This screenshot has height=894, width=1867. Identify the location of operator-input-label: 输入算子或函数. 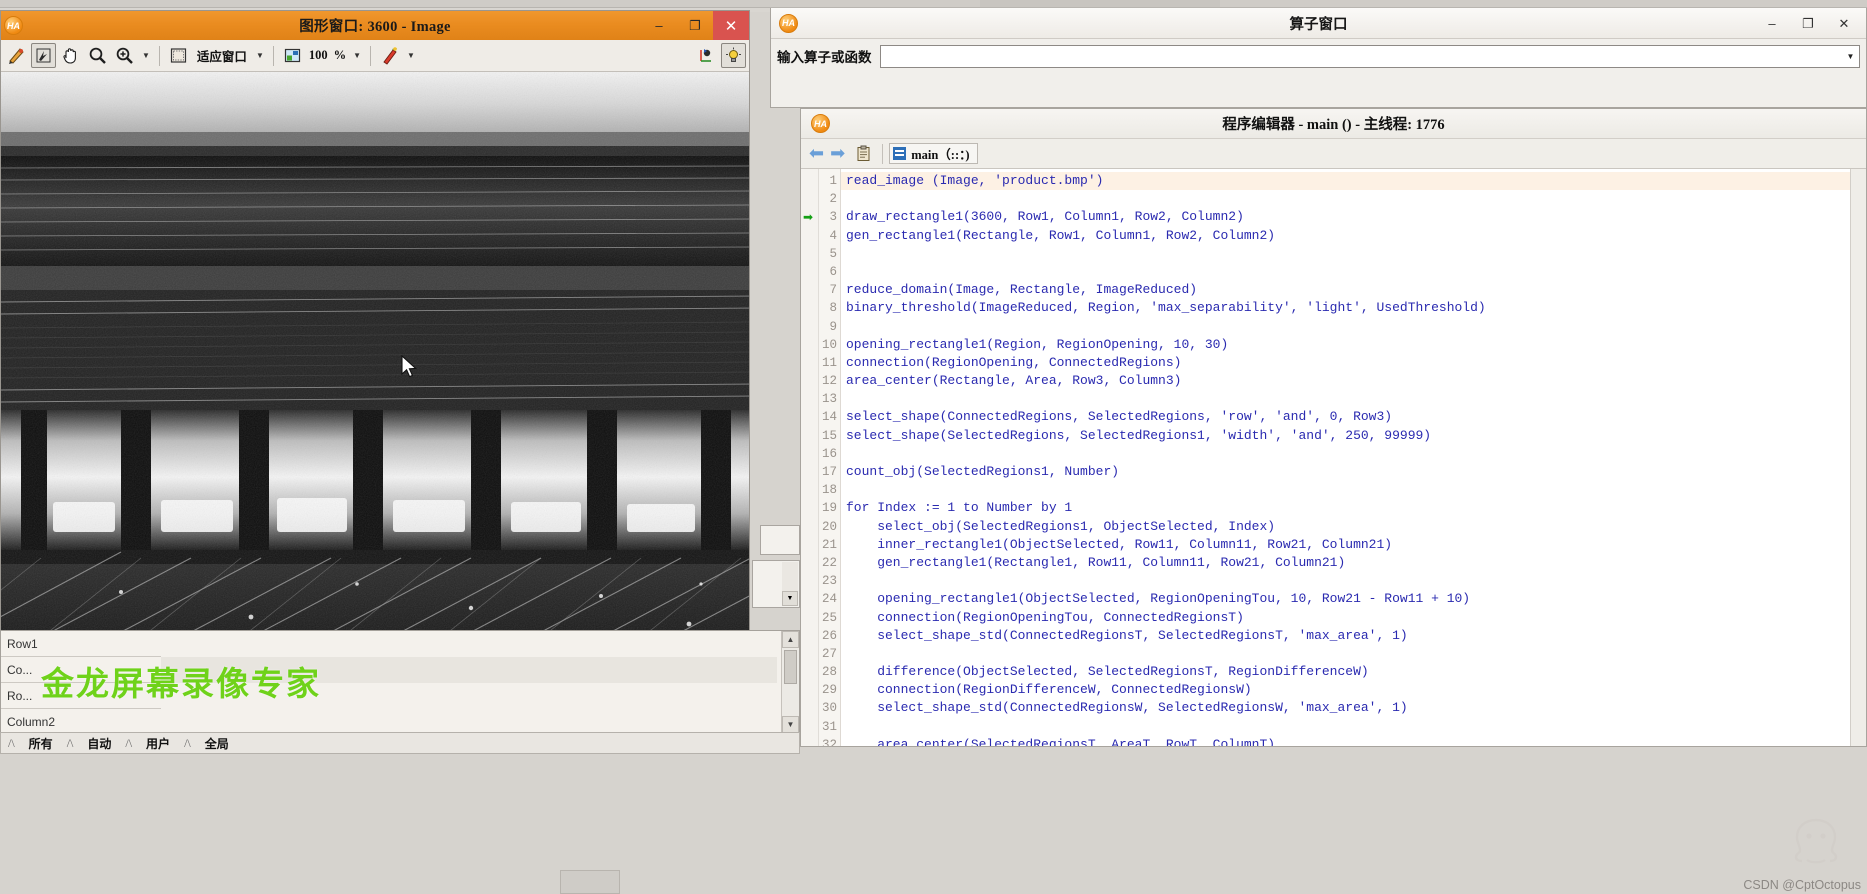
(824, 57).